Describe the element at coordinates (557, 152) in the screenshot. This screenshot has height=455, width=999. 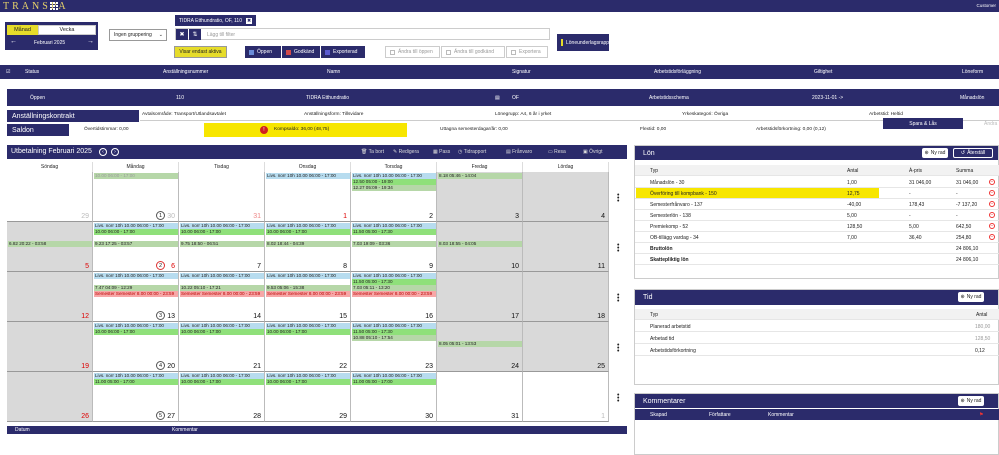
I see `travel-button: ▭ Resa` at that location.